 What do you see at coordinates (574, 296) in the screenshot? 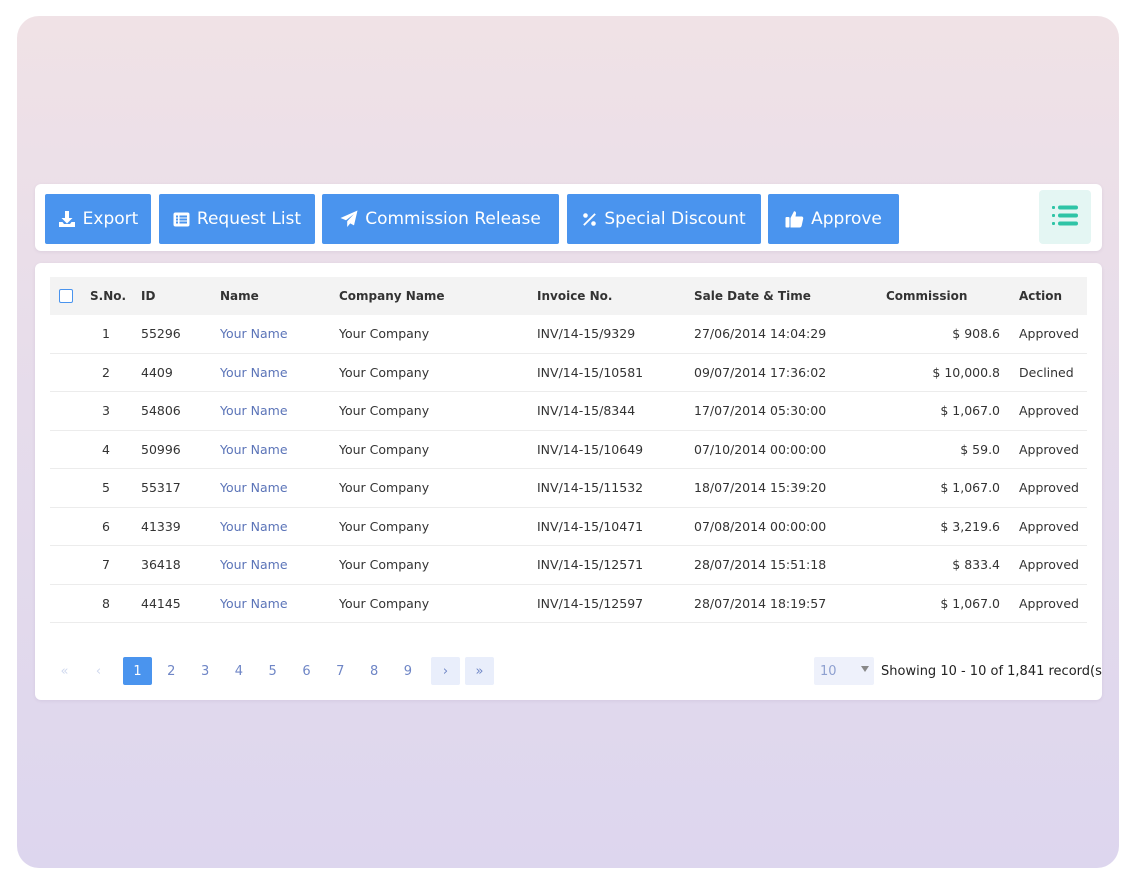
I see `header-invoice-no: Invoice No.` at bounding box center [574, 296].